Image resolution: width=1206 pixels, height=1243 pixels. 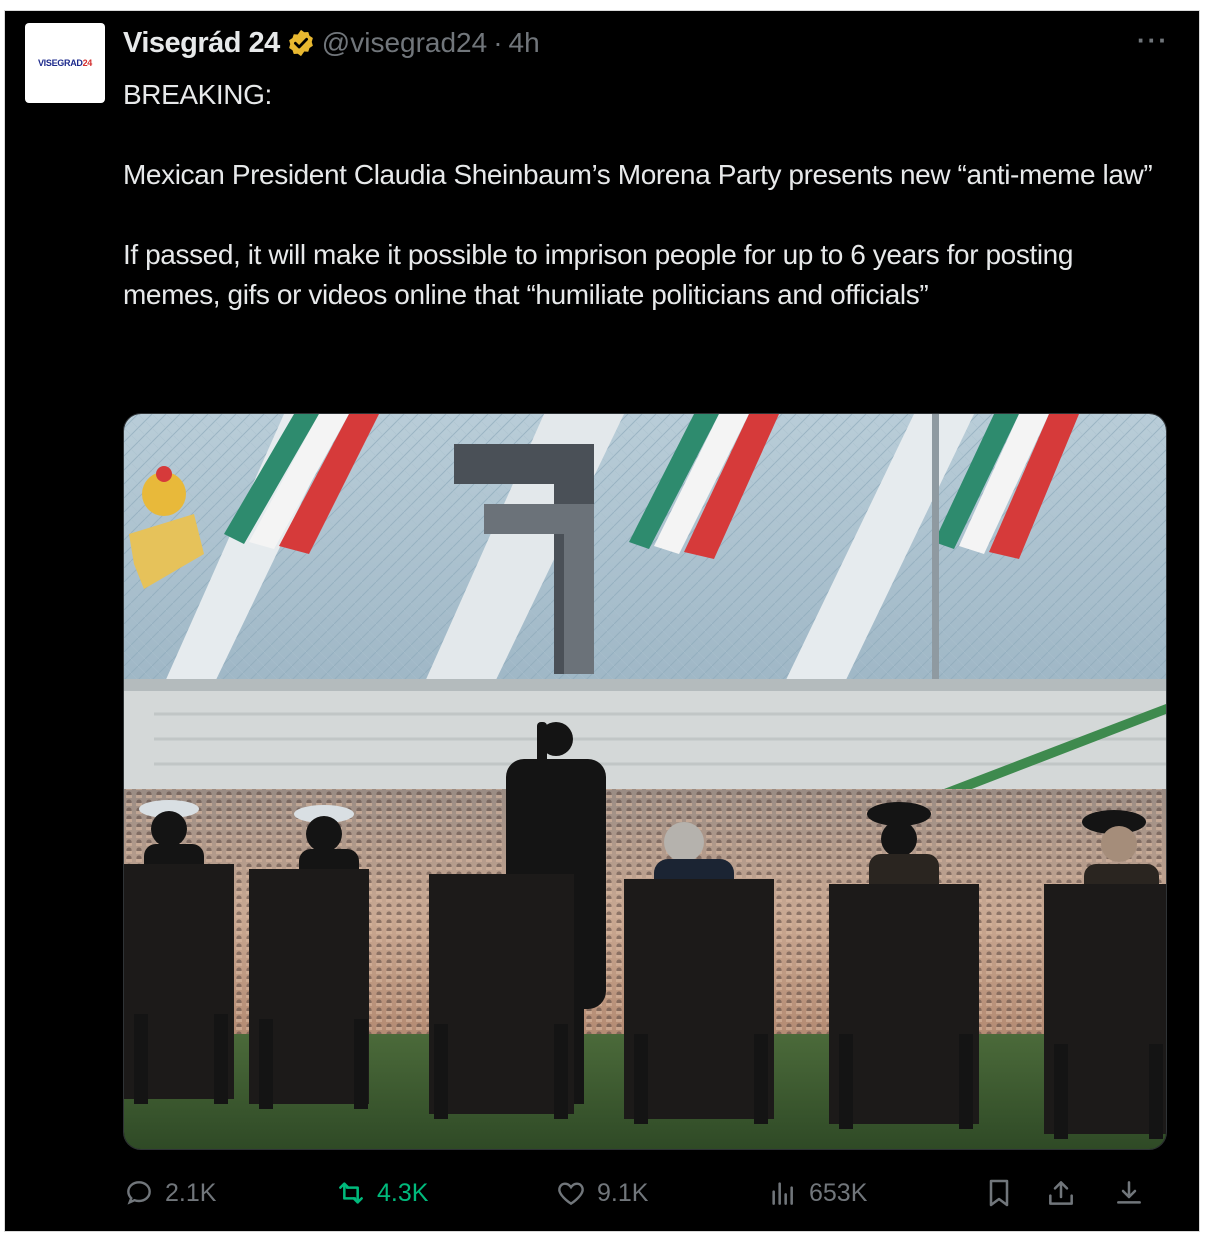 I want to click on tweet-text-line: BREAKING:, so click(x=197, y=94).